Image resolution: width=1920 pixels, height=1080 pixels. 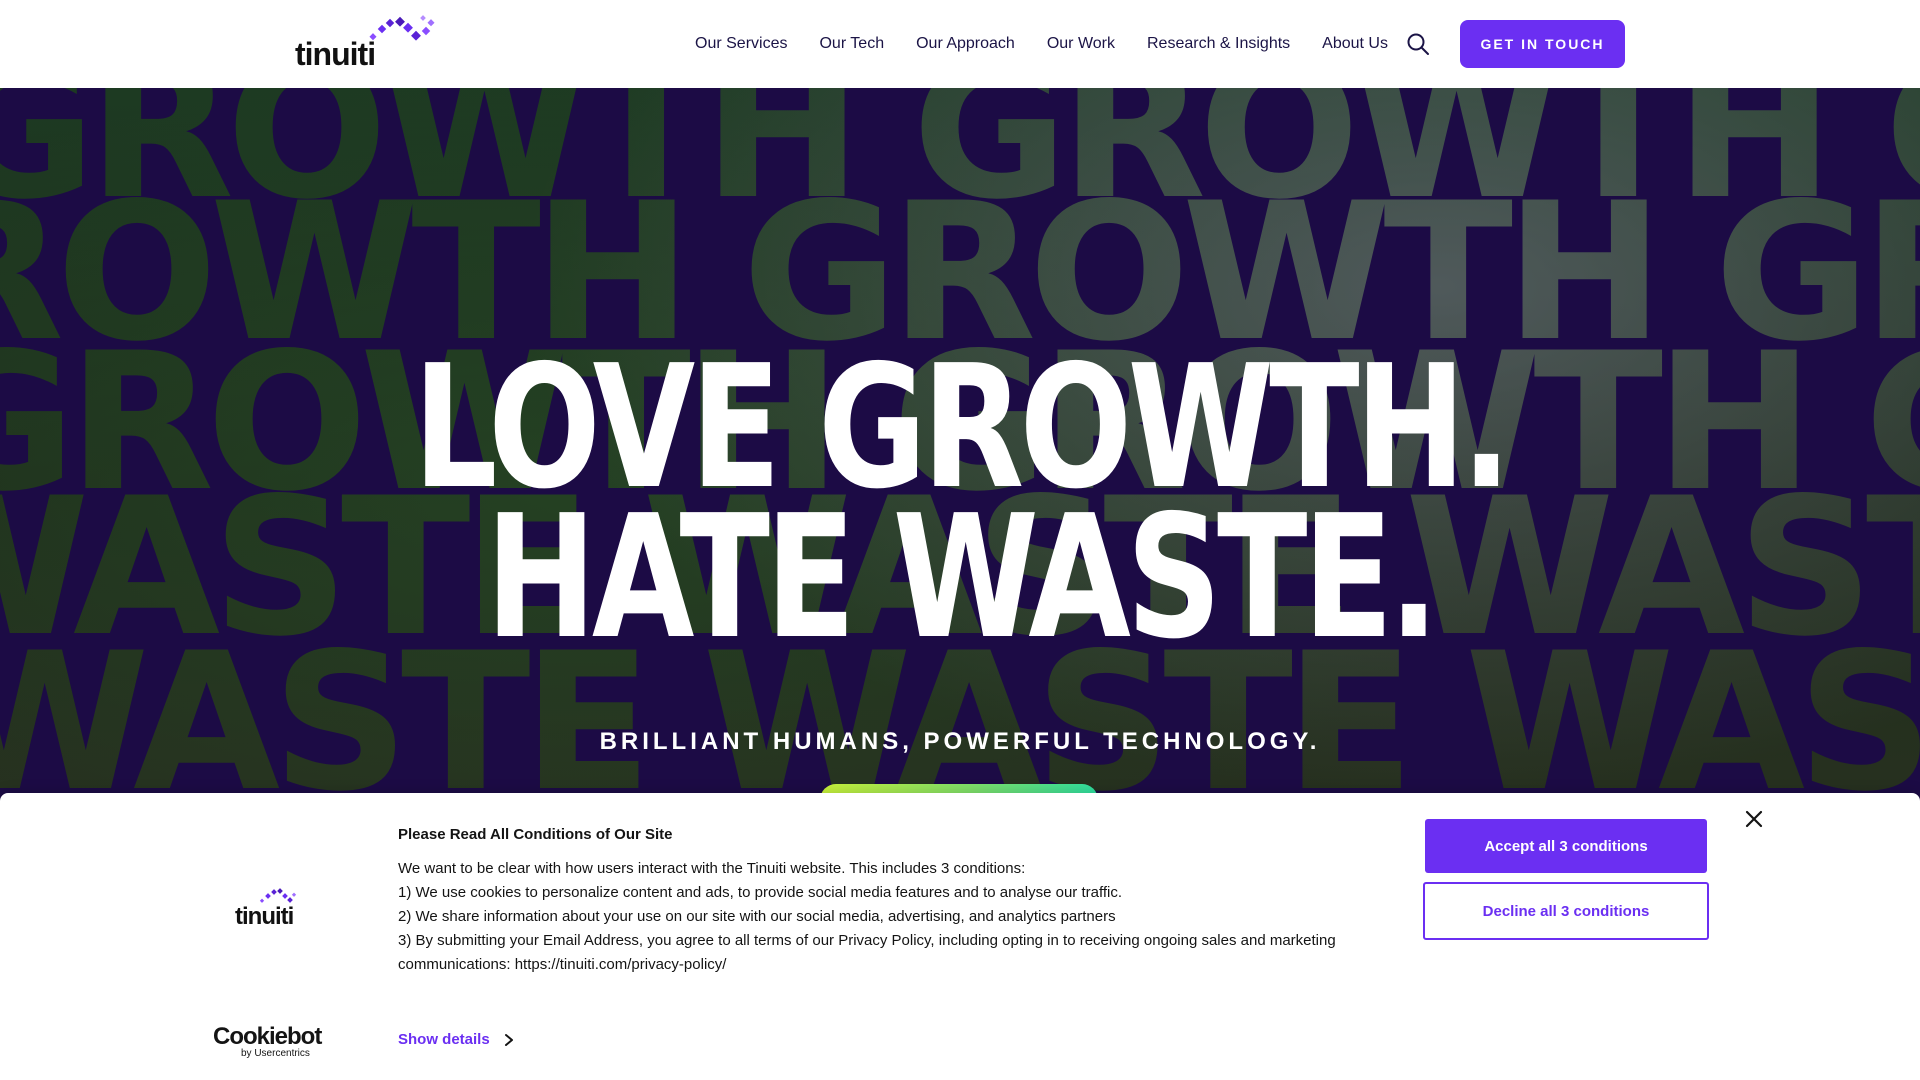 I want to click on show-details-label: Show details, so click(x=444, y=1039).